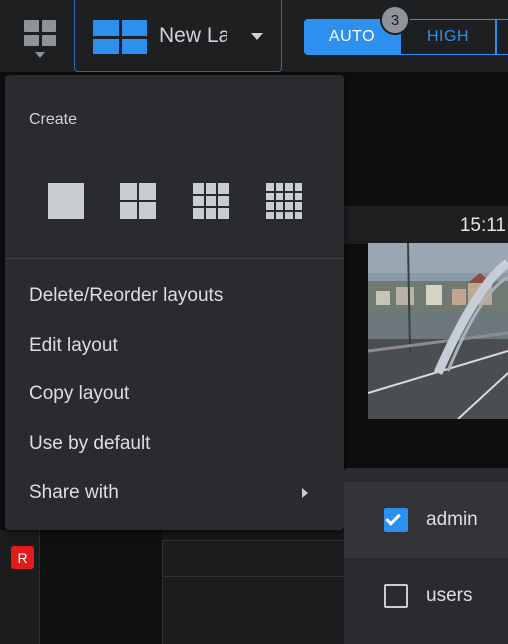 This screenshot has height=644, width=508. I want to click on menu-item-share-with: Share with, so click(174, 493).